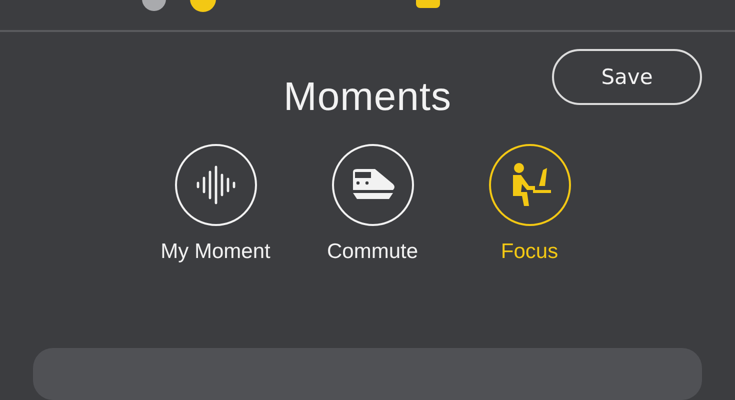 The width and height of the screenshot is (735, 400). Describe the element at coordinates (215, 204) in the screenshot. I see `moment-option: My Moment` at that location.